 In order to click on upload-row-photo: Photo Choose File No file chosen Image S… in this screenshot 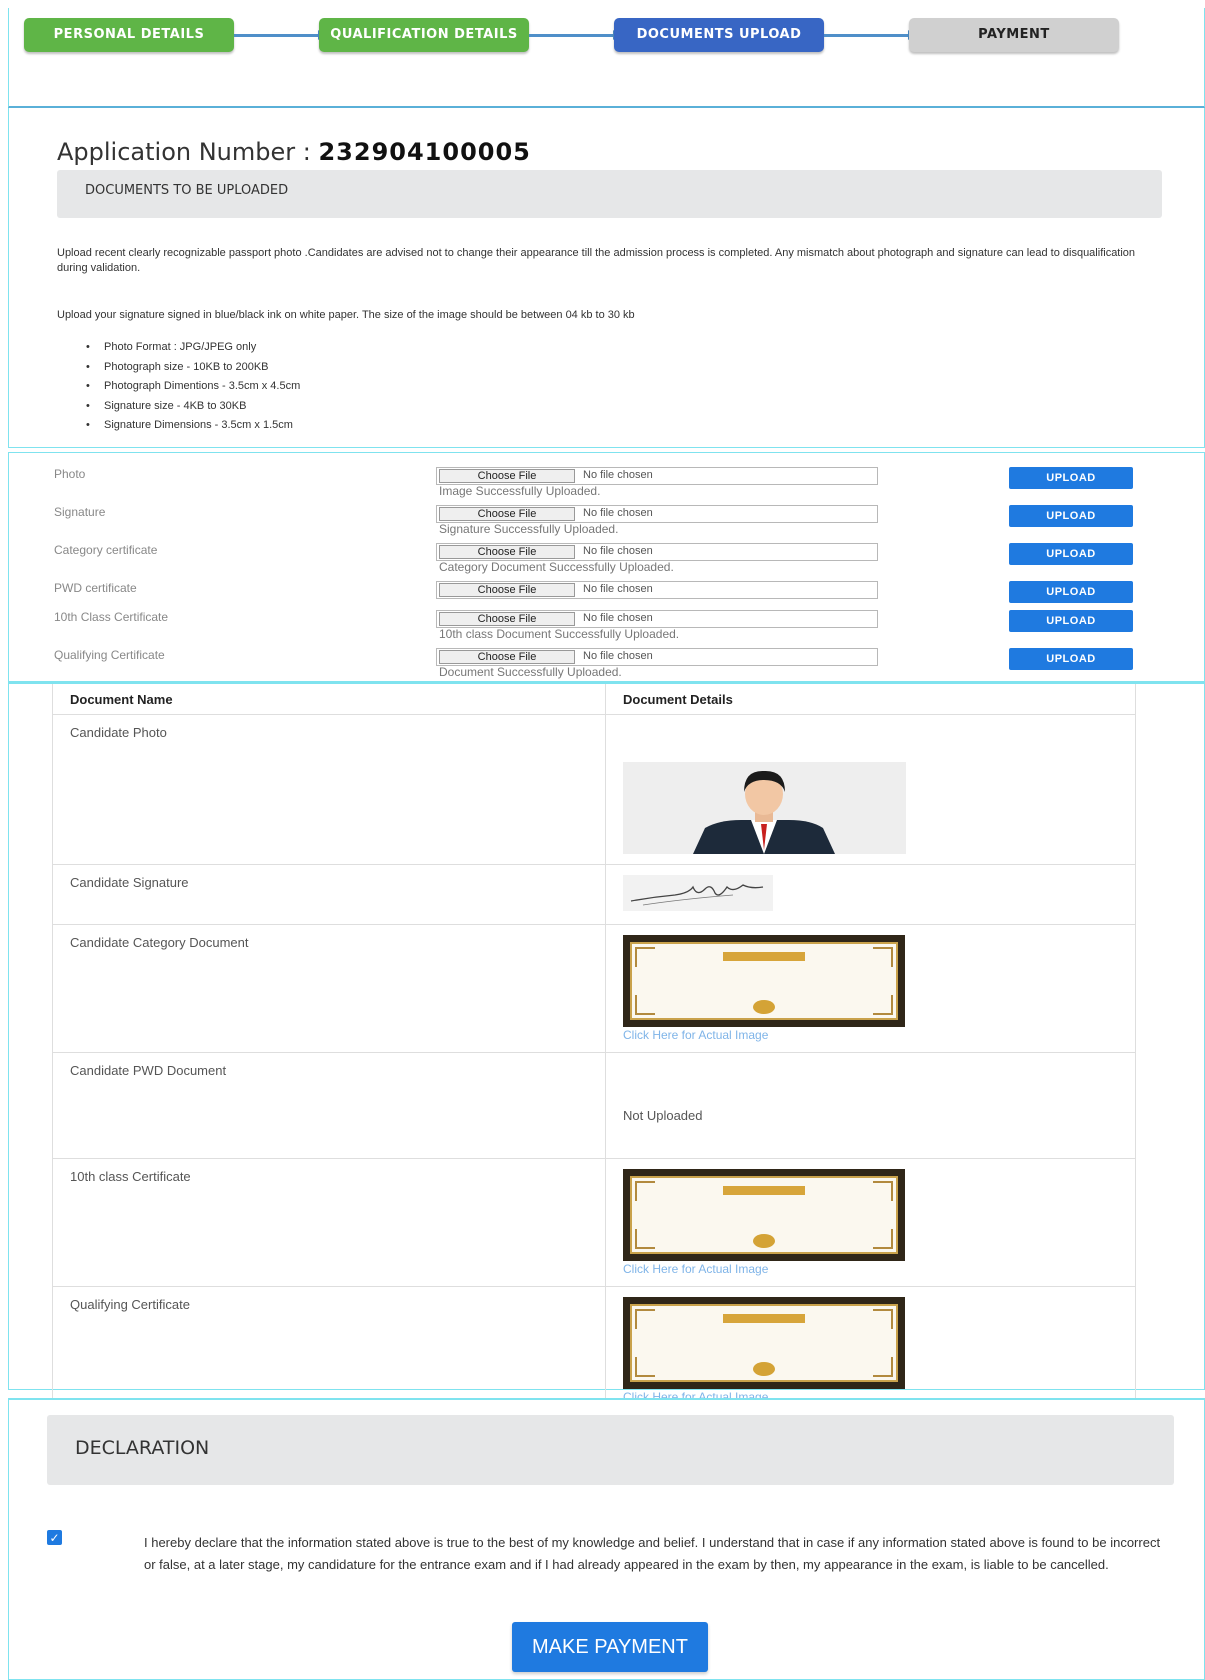, I will do `click(606, 482)`.